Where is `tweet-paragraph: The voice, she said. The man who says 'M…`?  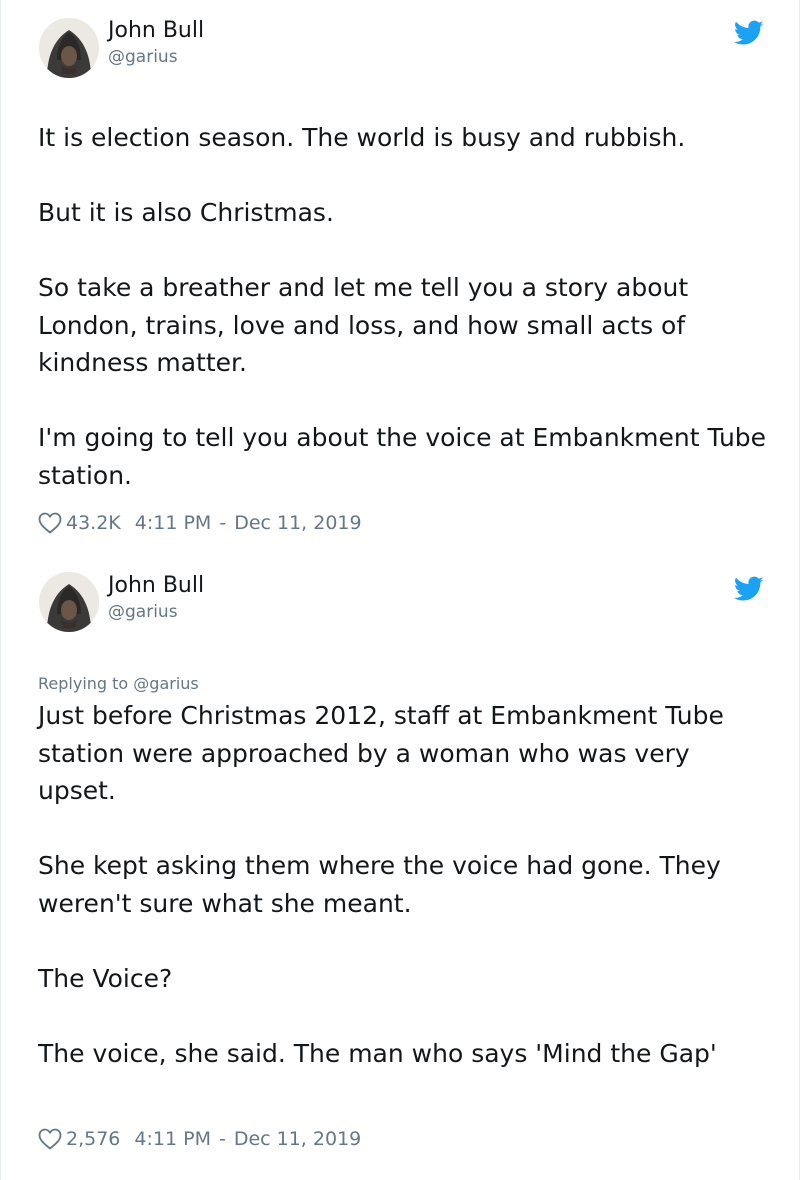 tweet-paragraph: The voice, she said. The man who says 'M… is located at coordinates (377, 1053).